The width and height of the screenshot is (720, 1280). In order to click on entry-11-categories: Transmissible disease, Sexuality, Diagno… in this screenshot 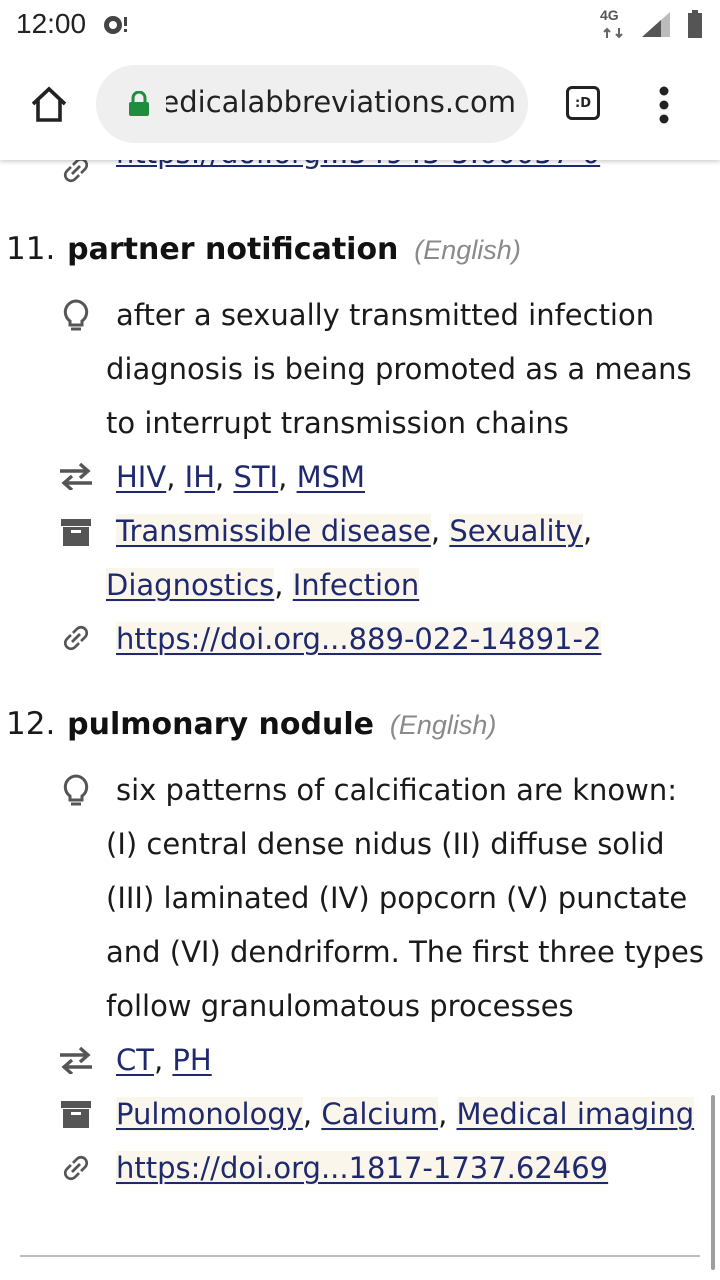, I will do `click(349, 558)`.